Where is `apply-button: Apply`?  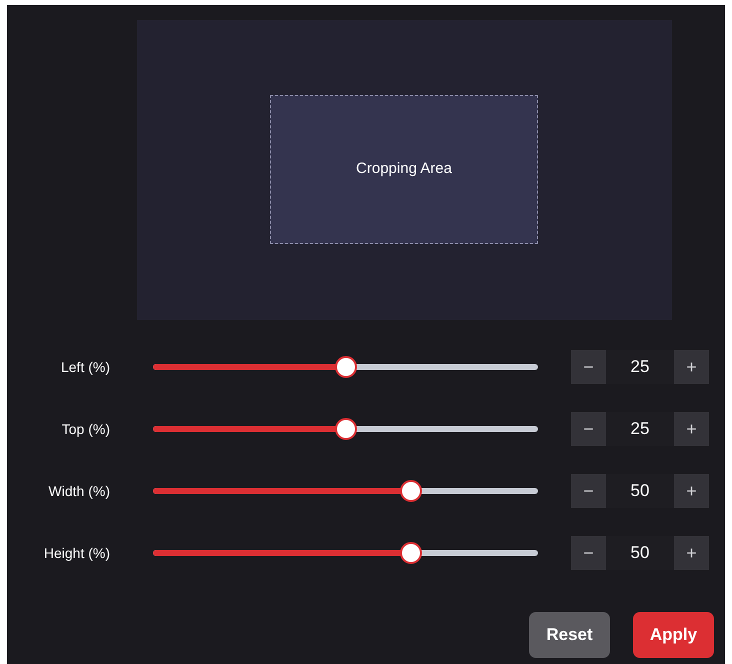 apply-button: Apply is located at coordinates (673, 635).